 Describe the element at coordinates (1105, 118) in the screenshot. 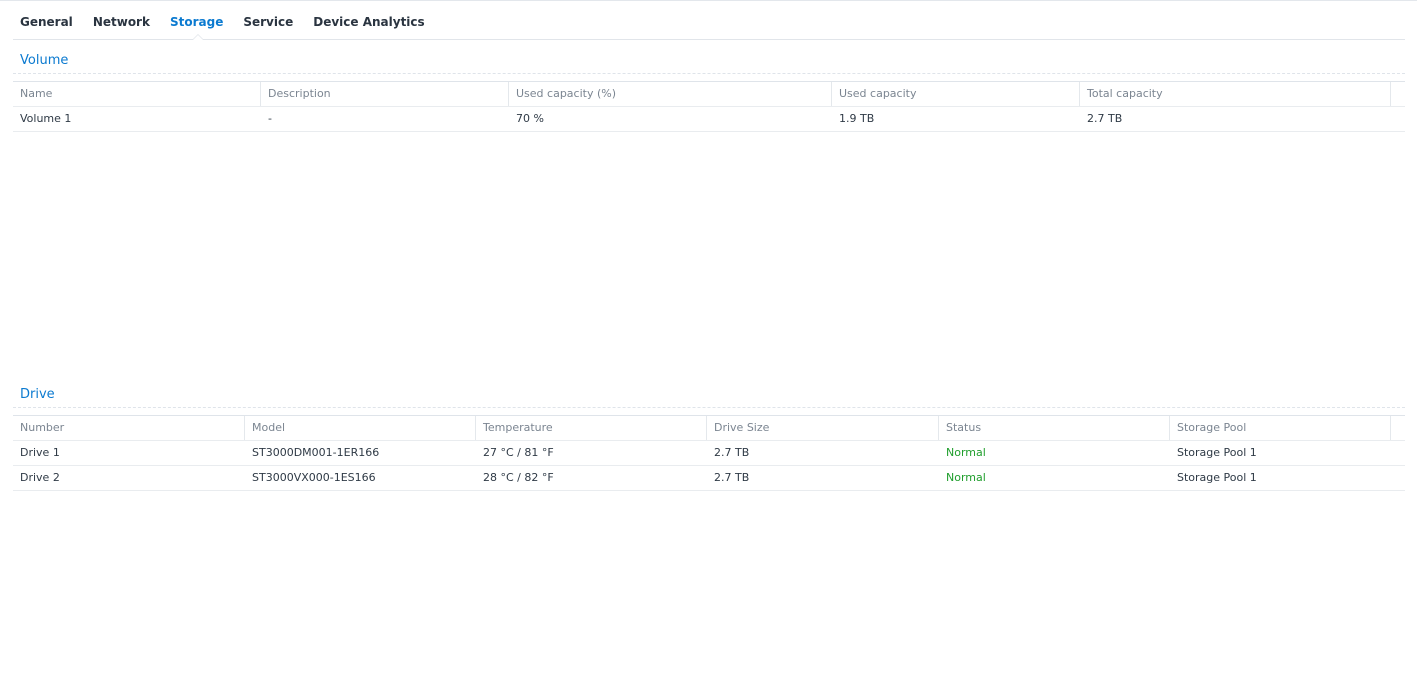

I see `volume-total-capacity: 2.7 TB` at that location.